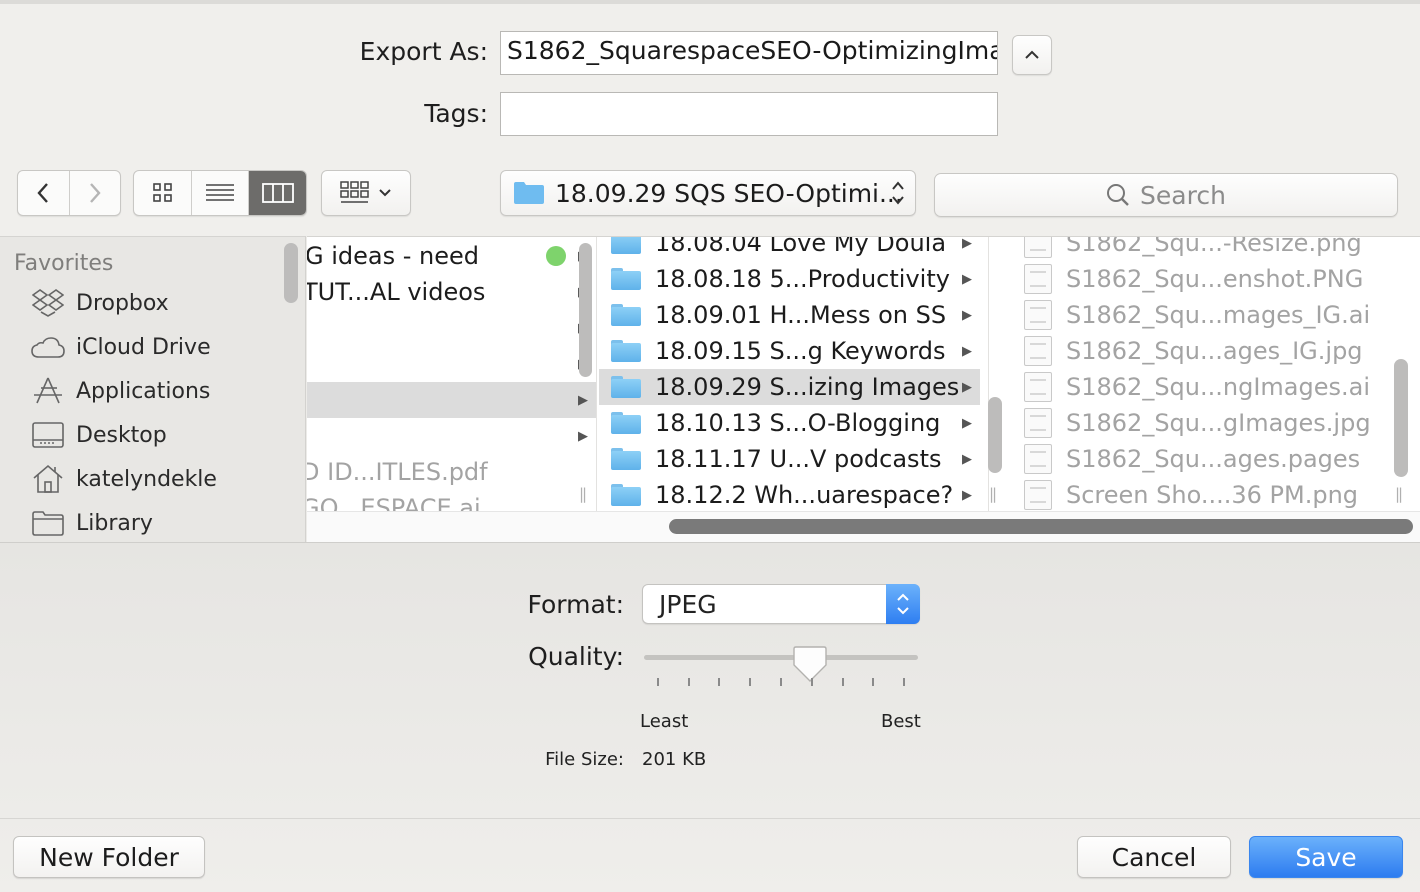 The height and width of the screenshot is (892, 1420). Describe the element at coordinates (781, 657) in the screenshot. I see `quality-slider-track` at that location.